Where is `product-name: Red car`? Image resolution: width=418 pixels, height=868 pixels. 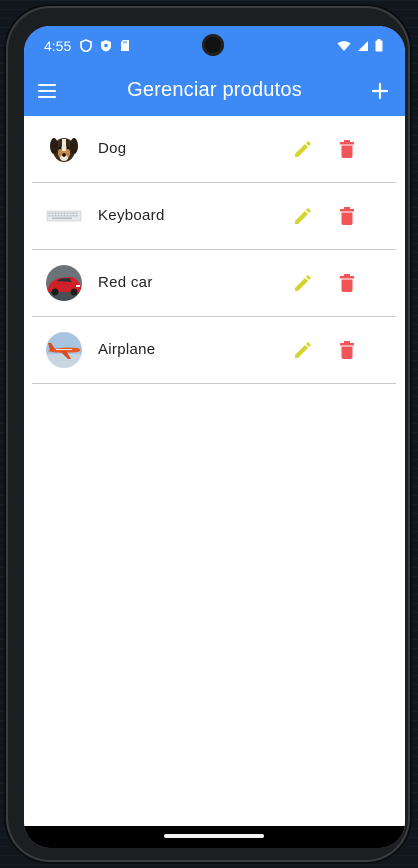
product-name: Red car is located at coordinates (125, 282).